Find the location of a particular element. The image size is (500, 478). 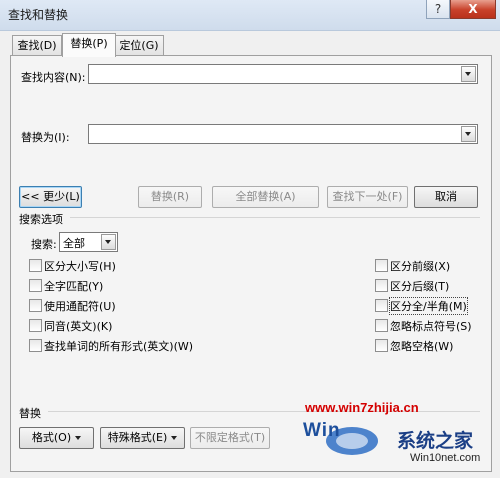

option-label: 使用通配符(U) is located at coordinates (80, 306).